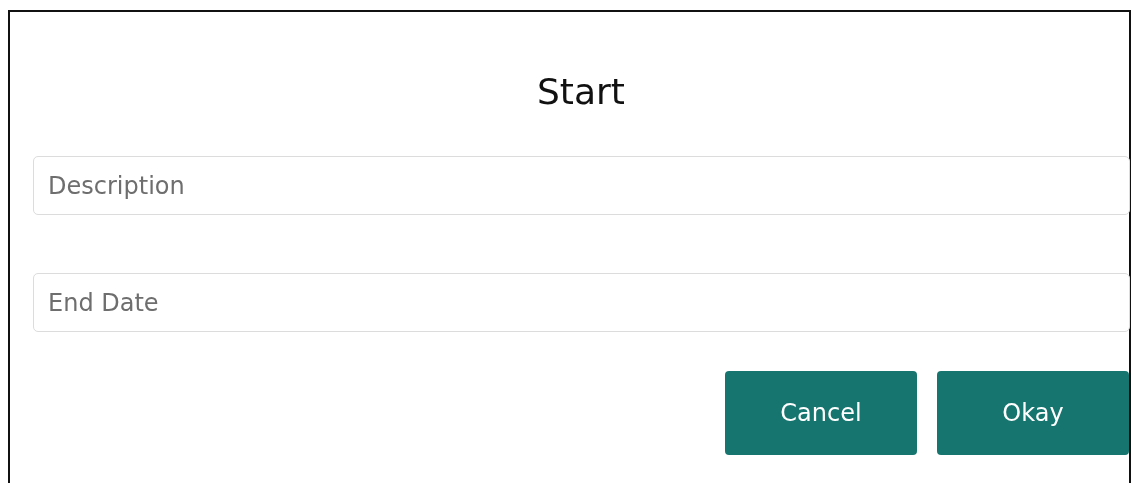 This screenshot has width=1131, height=483. What do you see at coordinates (581, 302) in the screenshot?
I see `input-field: End Date` at bounding box center [581, 302].